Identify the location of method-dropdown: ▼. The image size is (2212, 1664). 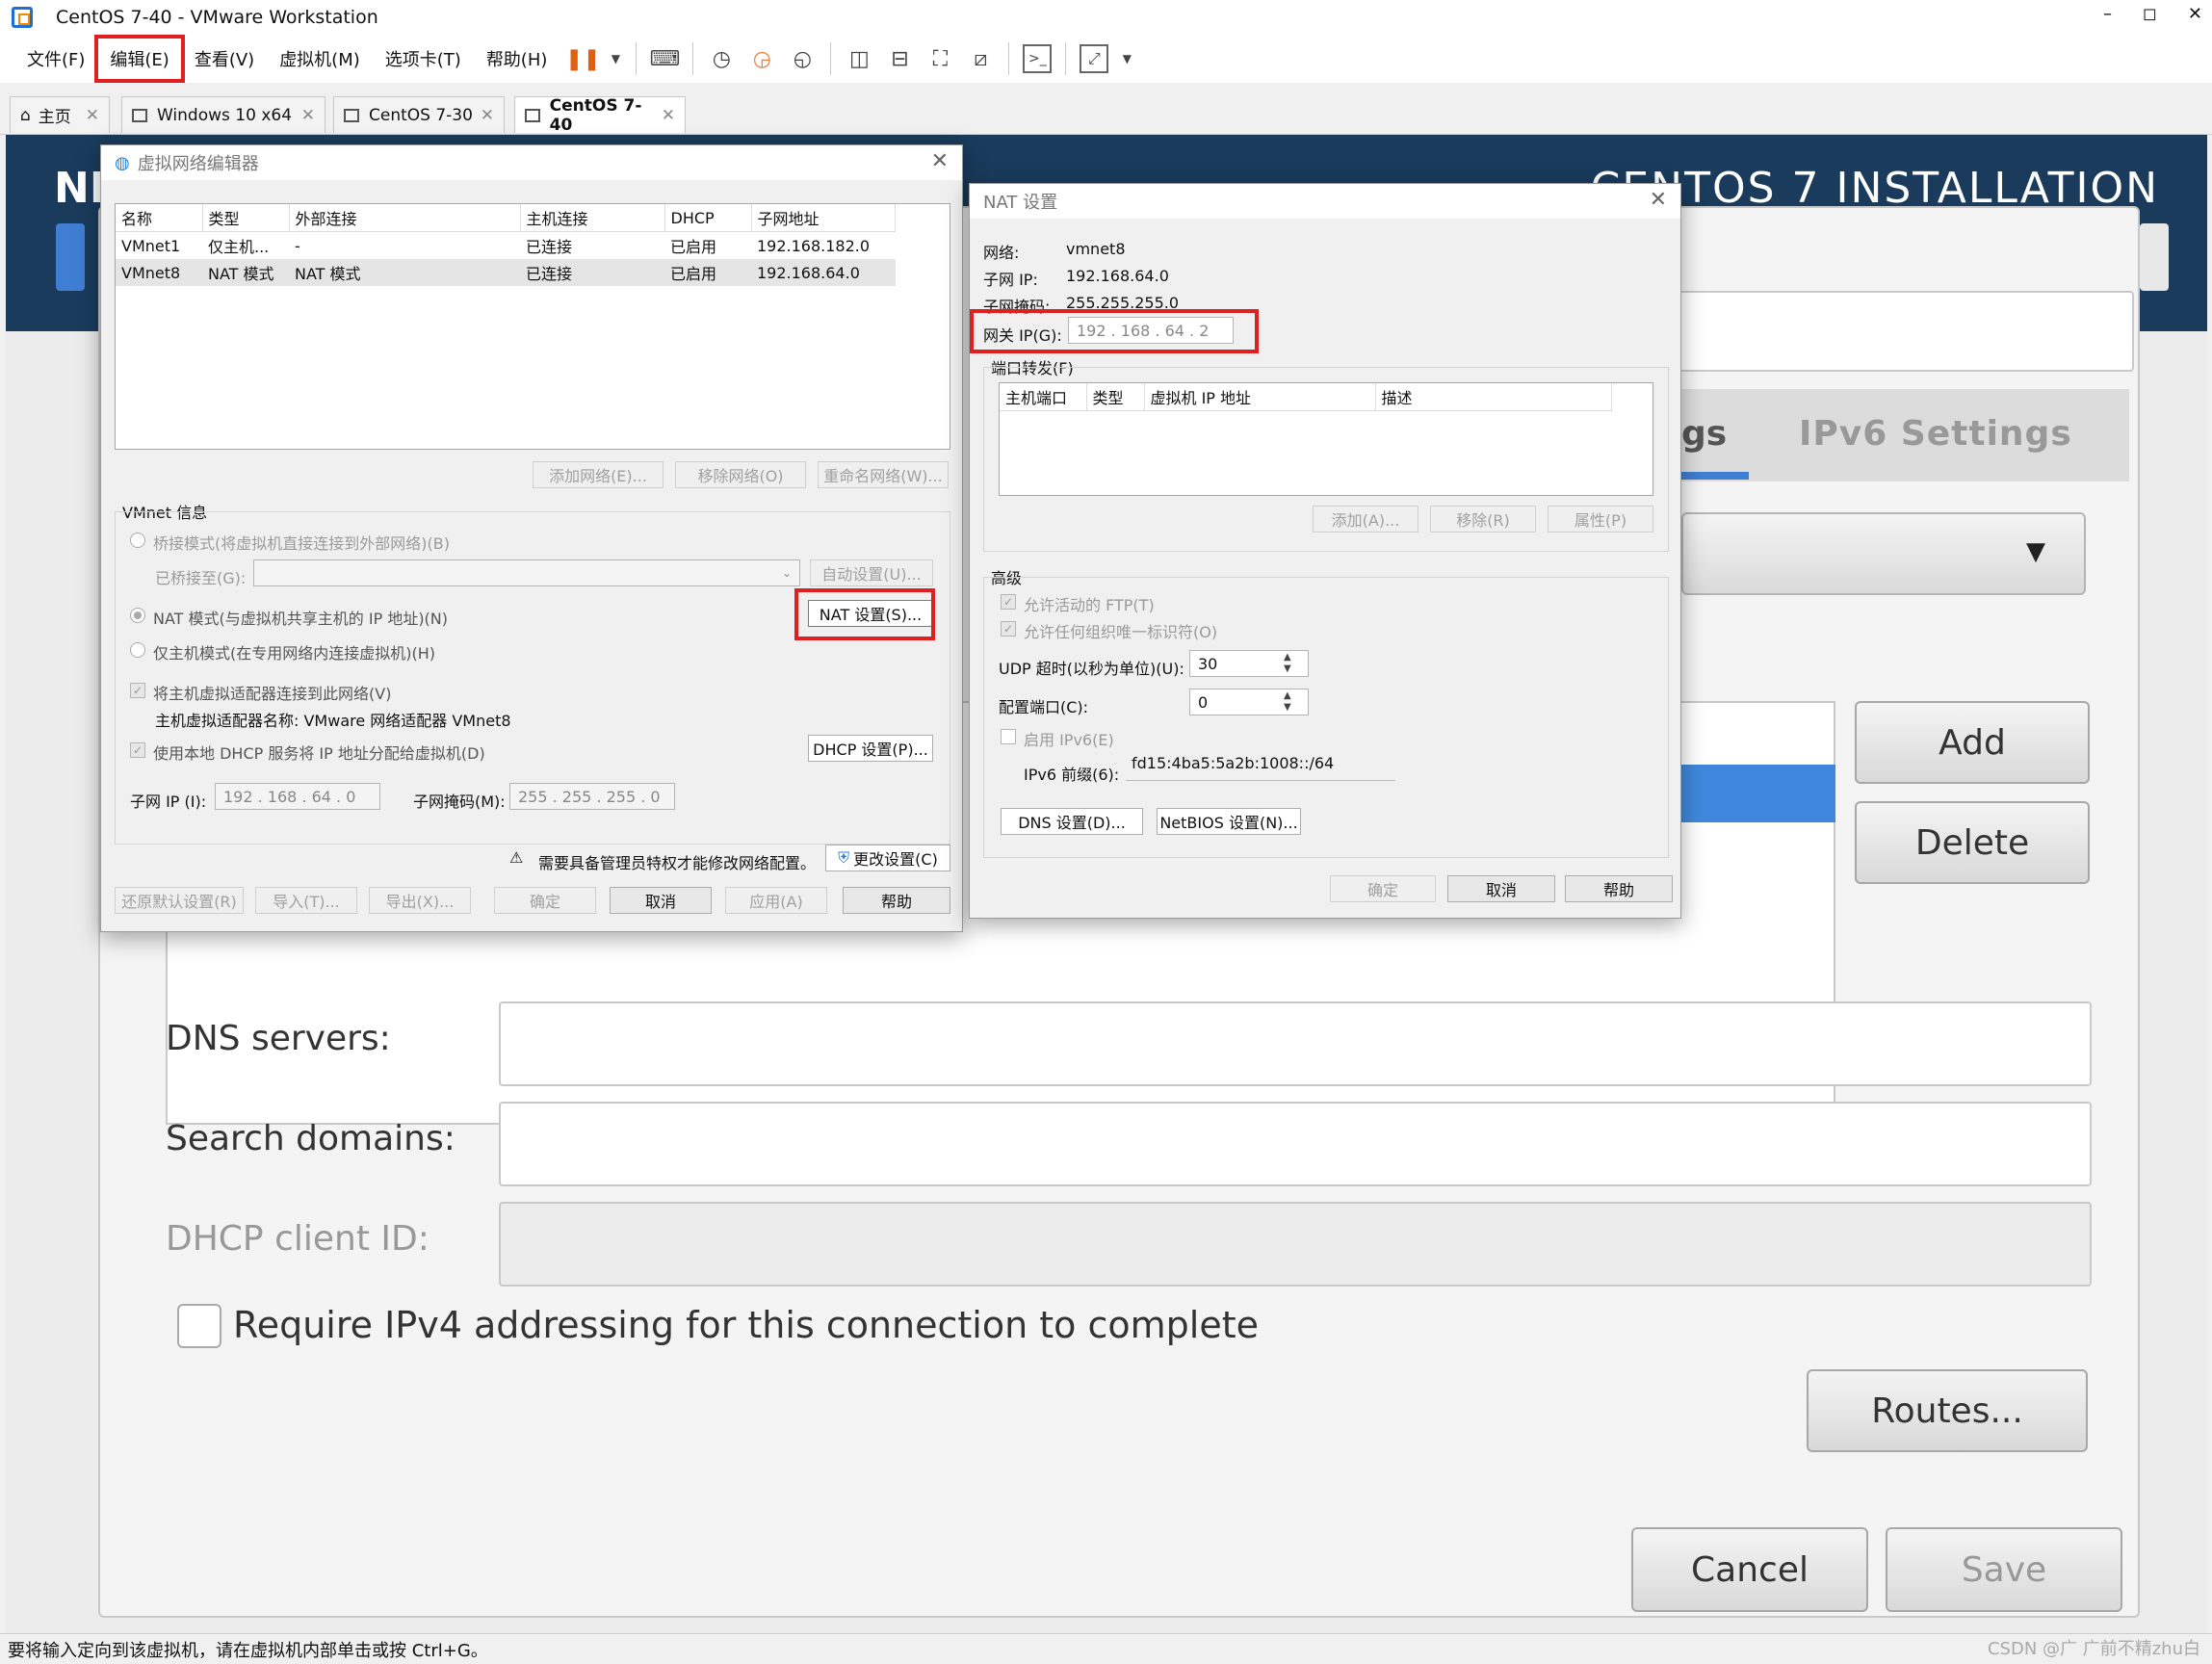
(1883, 553).